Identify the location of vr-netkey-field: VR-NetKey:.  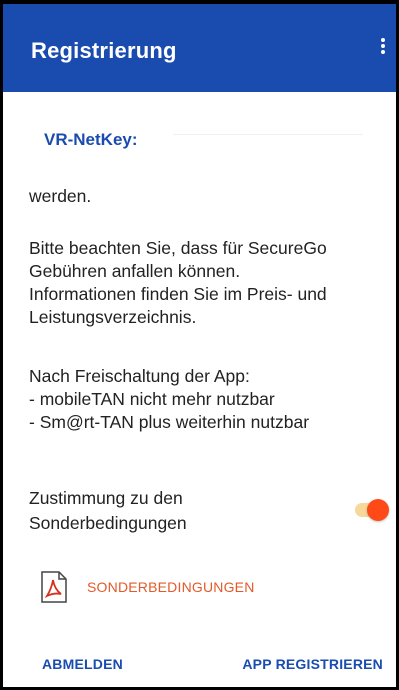
(199, 133).